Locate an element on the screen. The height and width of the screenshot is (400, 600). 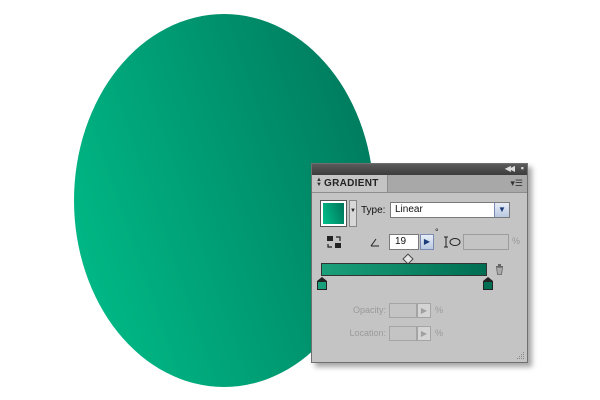
location-label: Location: is located at coordinates (367, 333).